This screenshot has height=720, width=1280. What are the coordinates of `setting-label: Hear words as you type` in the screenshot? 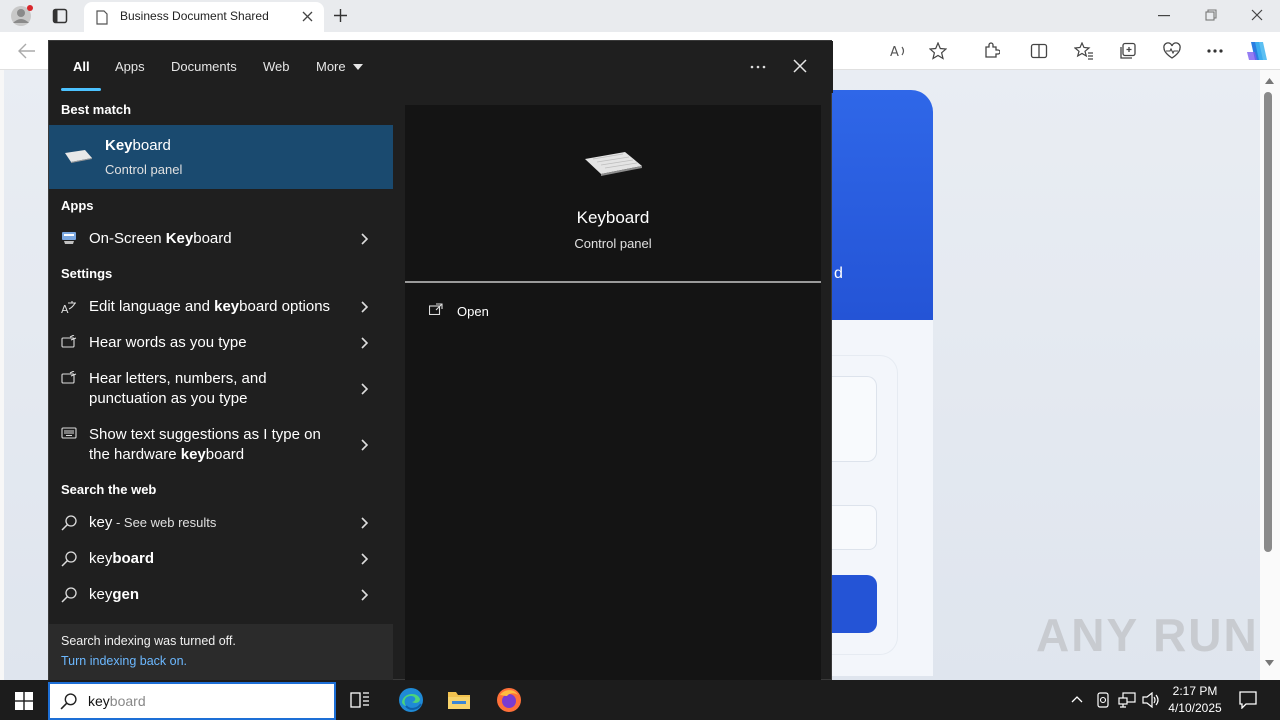 It's located at (168, 342).